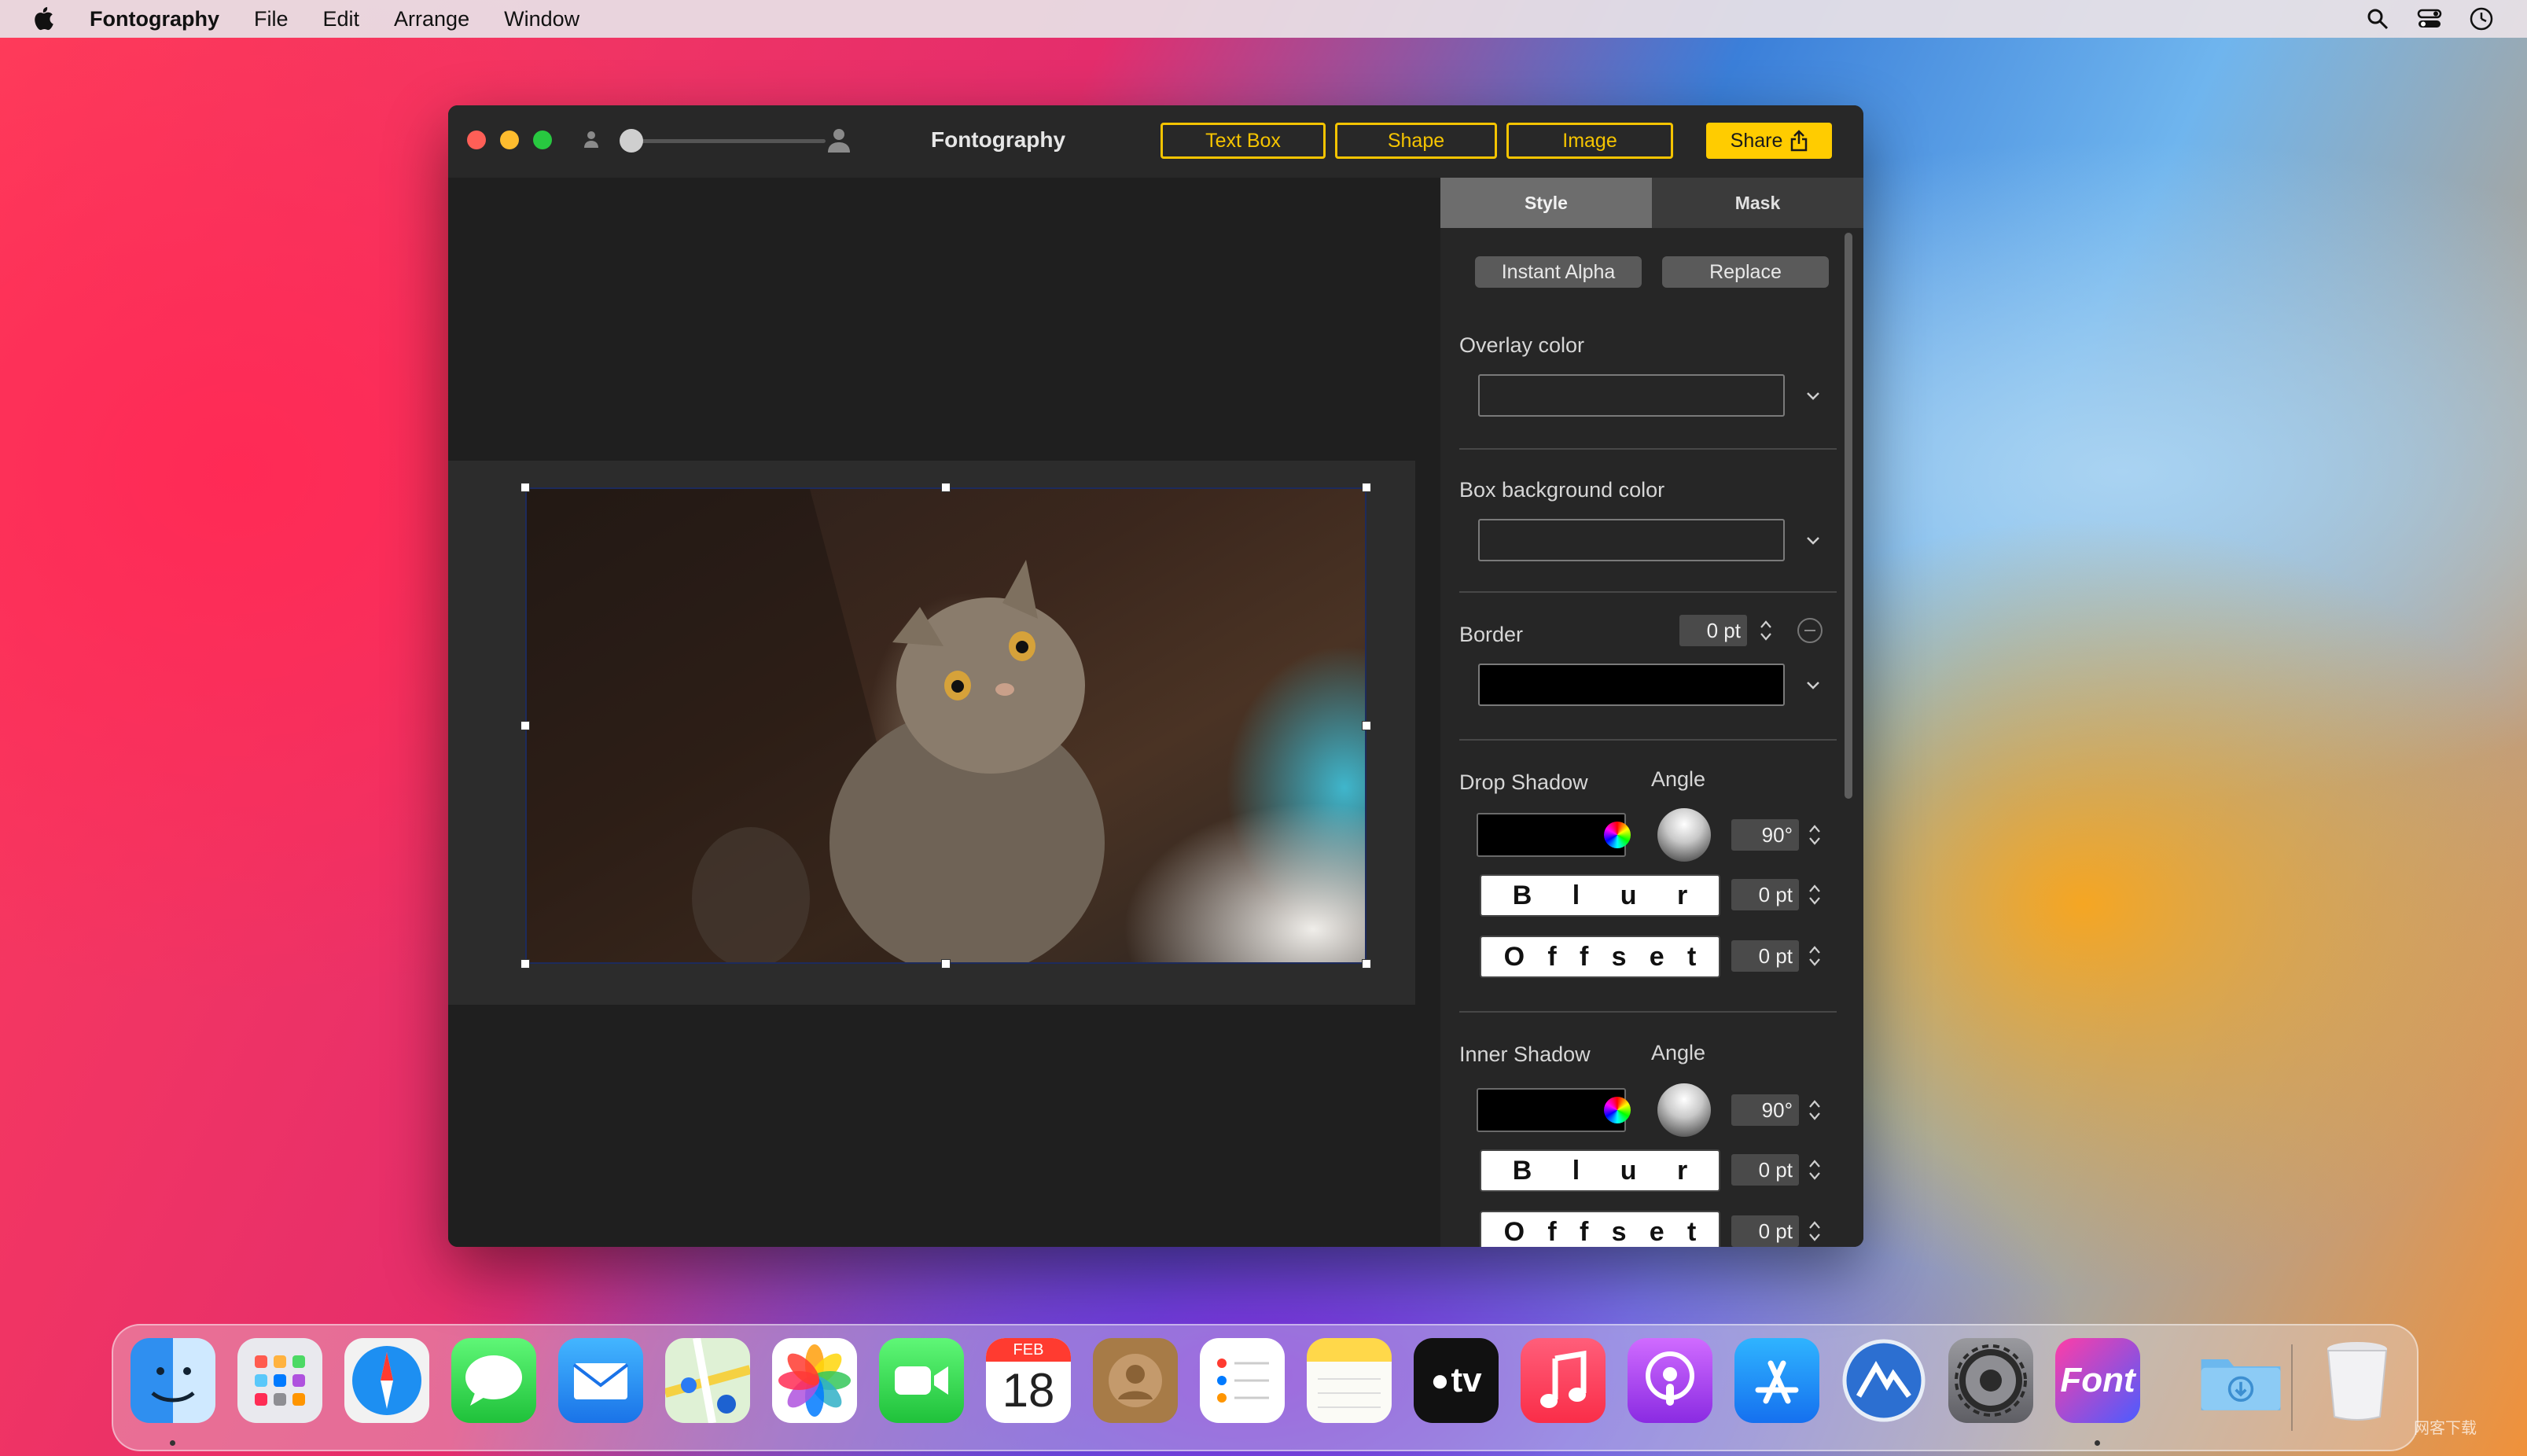 This screenshot has width=2527, height=1456. I want to click on share-button: Share, so click(1769, 141).